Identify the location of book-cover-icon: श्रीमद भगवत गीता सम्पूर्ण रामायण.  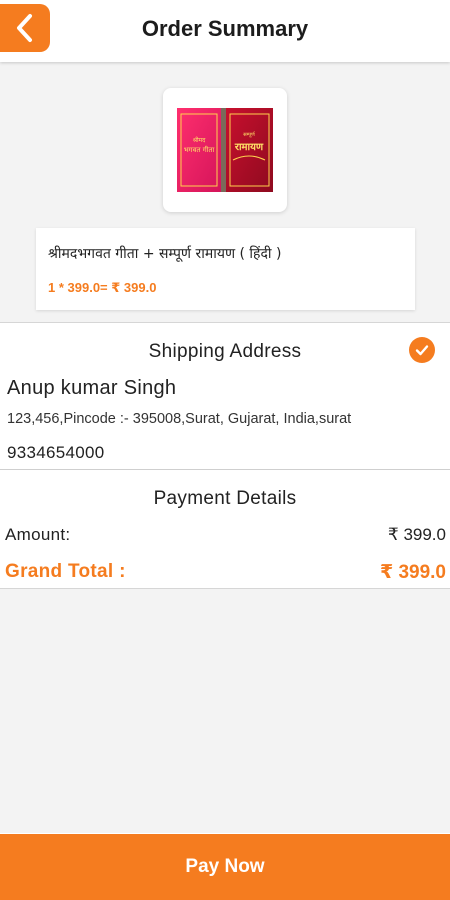
(225, 150).